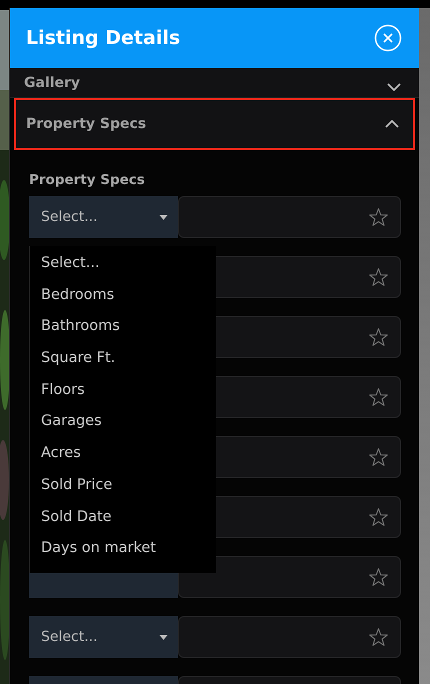 This screenshot has width=430, height=684. What do you see at coordinates (388, 38) in the screenshot?
I see `close-icon` at bounding box center [388, 38].